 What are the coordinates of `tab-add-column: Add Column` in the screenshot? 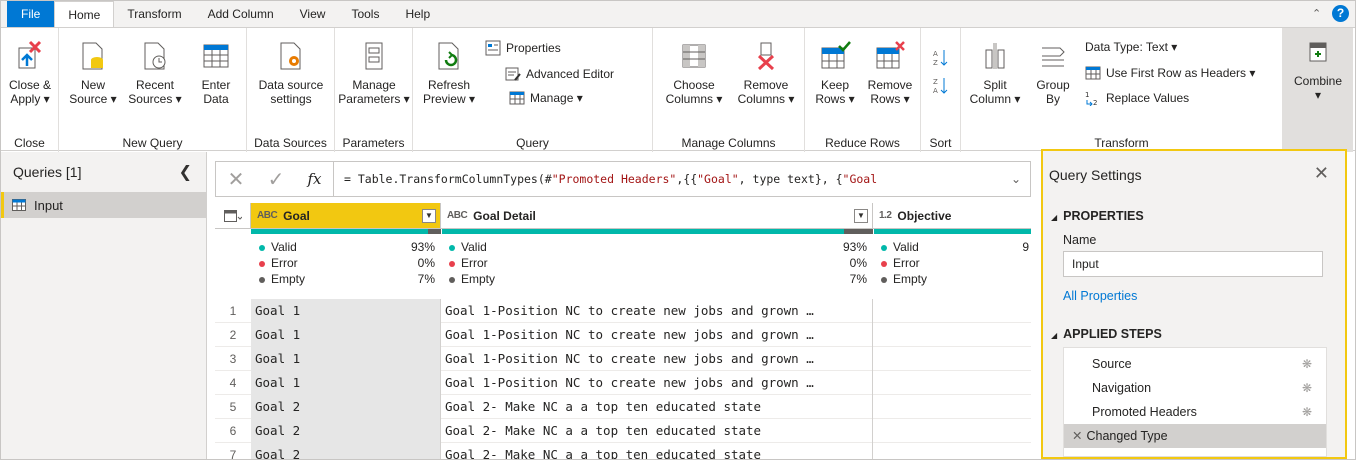 It's located at (241, 14).